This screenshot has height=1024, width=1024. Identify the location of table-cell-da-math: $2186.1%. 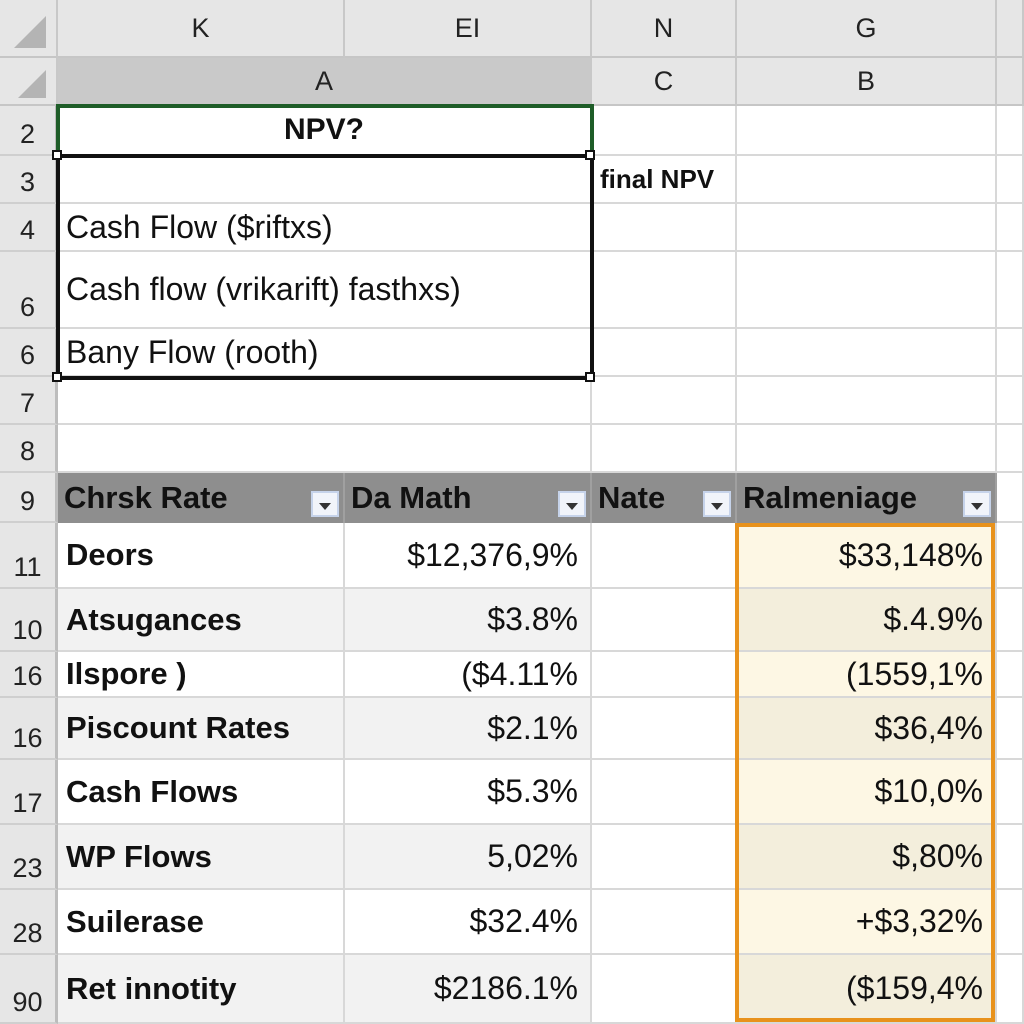
(468, 989).